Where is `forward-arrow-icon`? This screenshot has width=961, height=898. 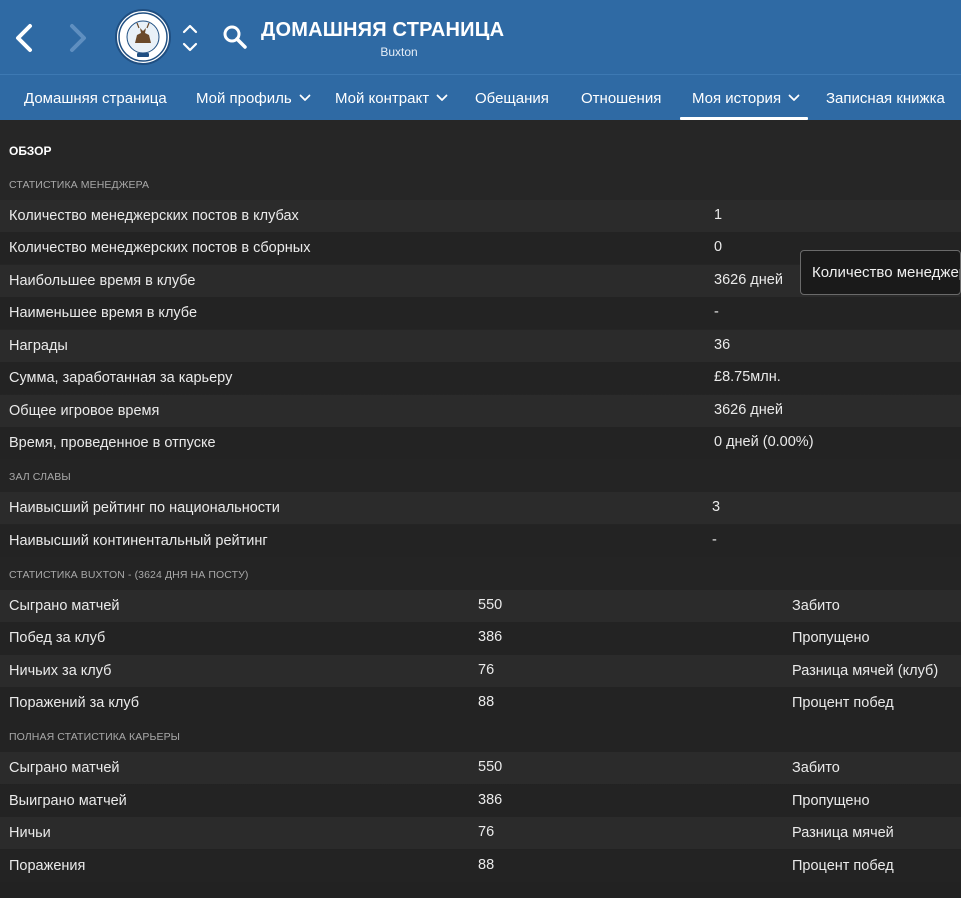
forward-arrow-icon is located at coordinates (78, 38).